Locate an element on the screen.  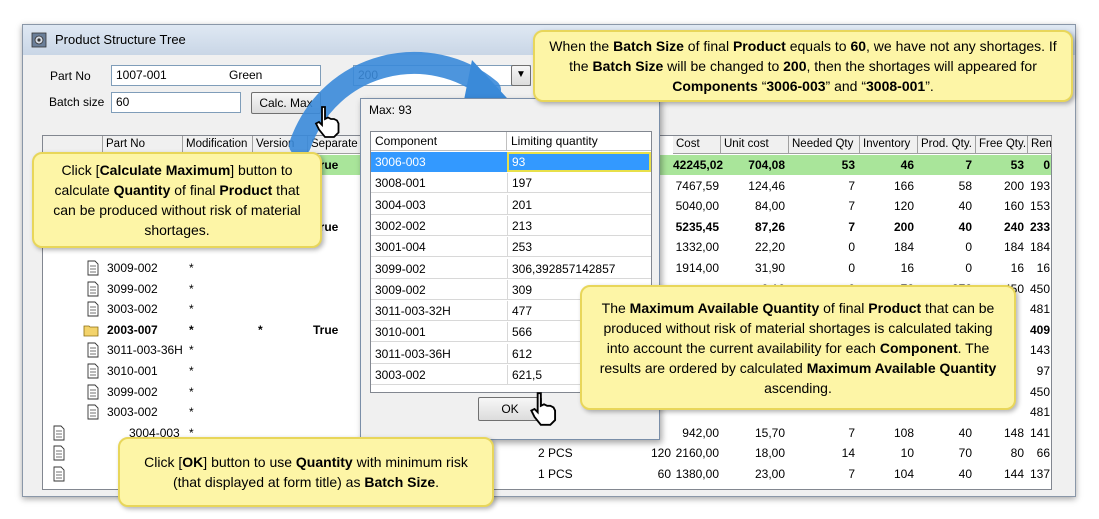
grid-cell-unit-cost: 124,46 is located at coordinates (766, 185).